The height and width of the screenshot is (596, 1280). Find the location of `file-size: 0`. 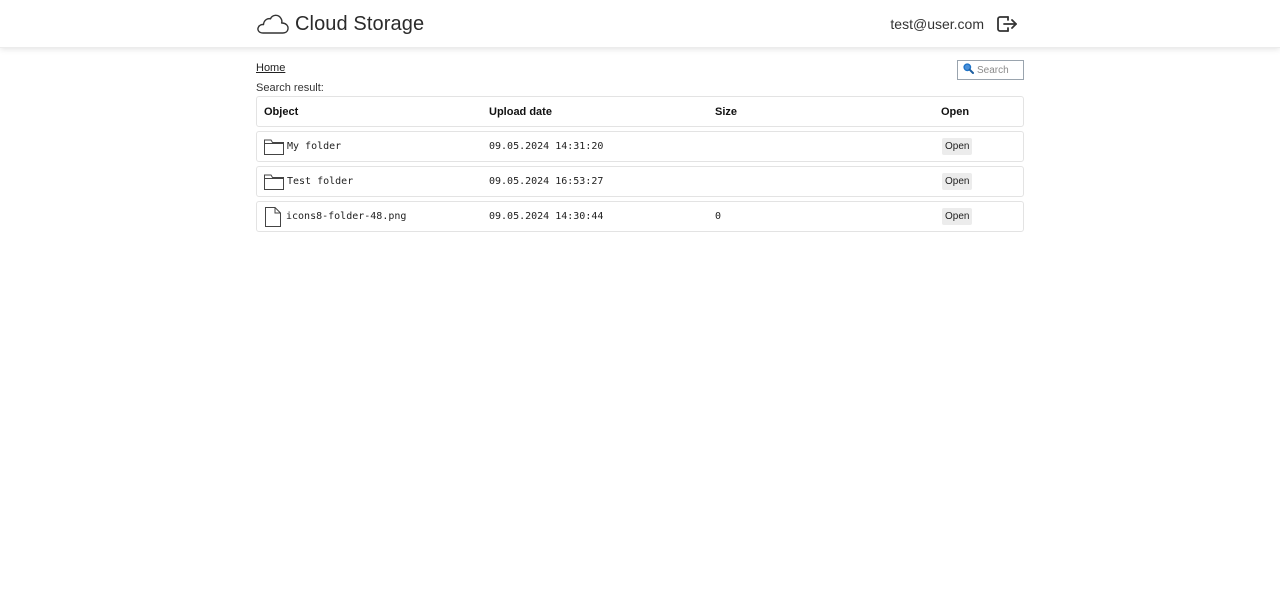

file-size: 0 is located at coordinates (718, 216).